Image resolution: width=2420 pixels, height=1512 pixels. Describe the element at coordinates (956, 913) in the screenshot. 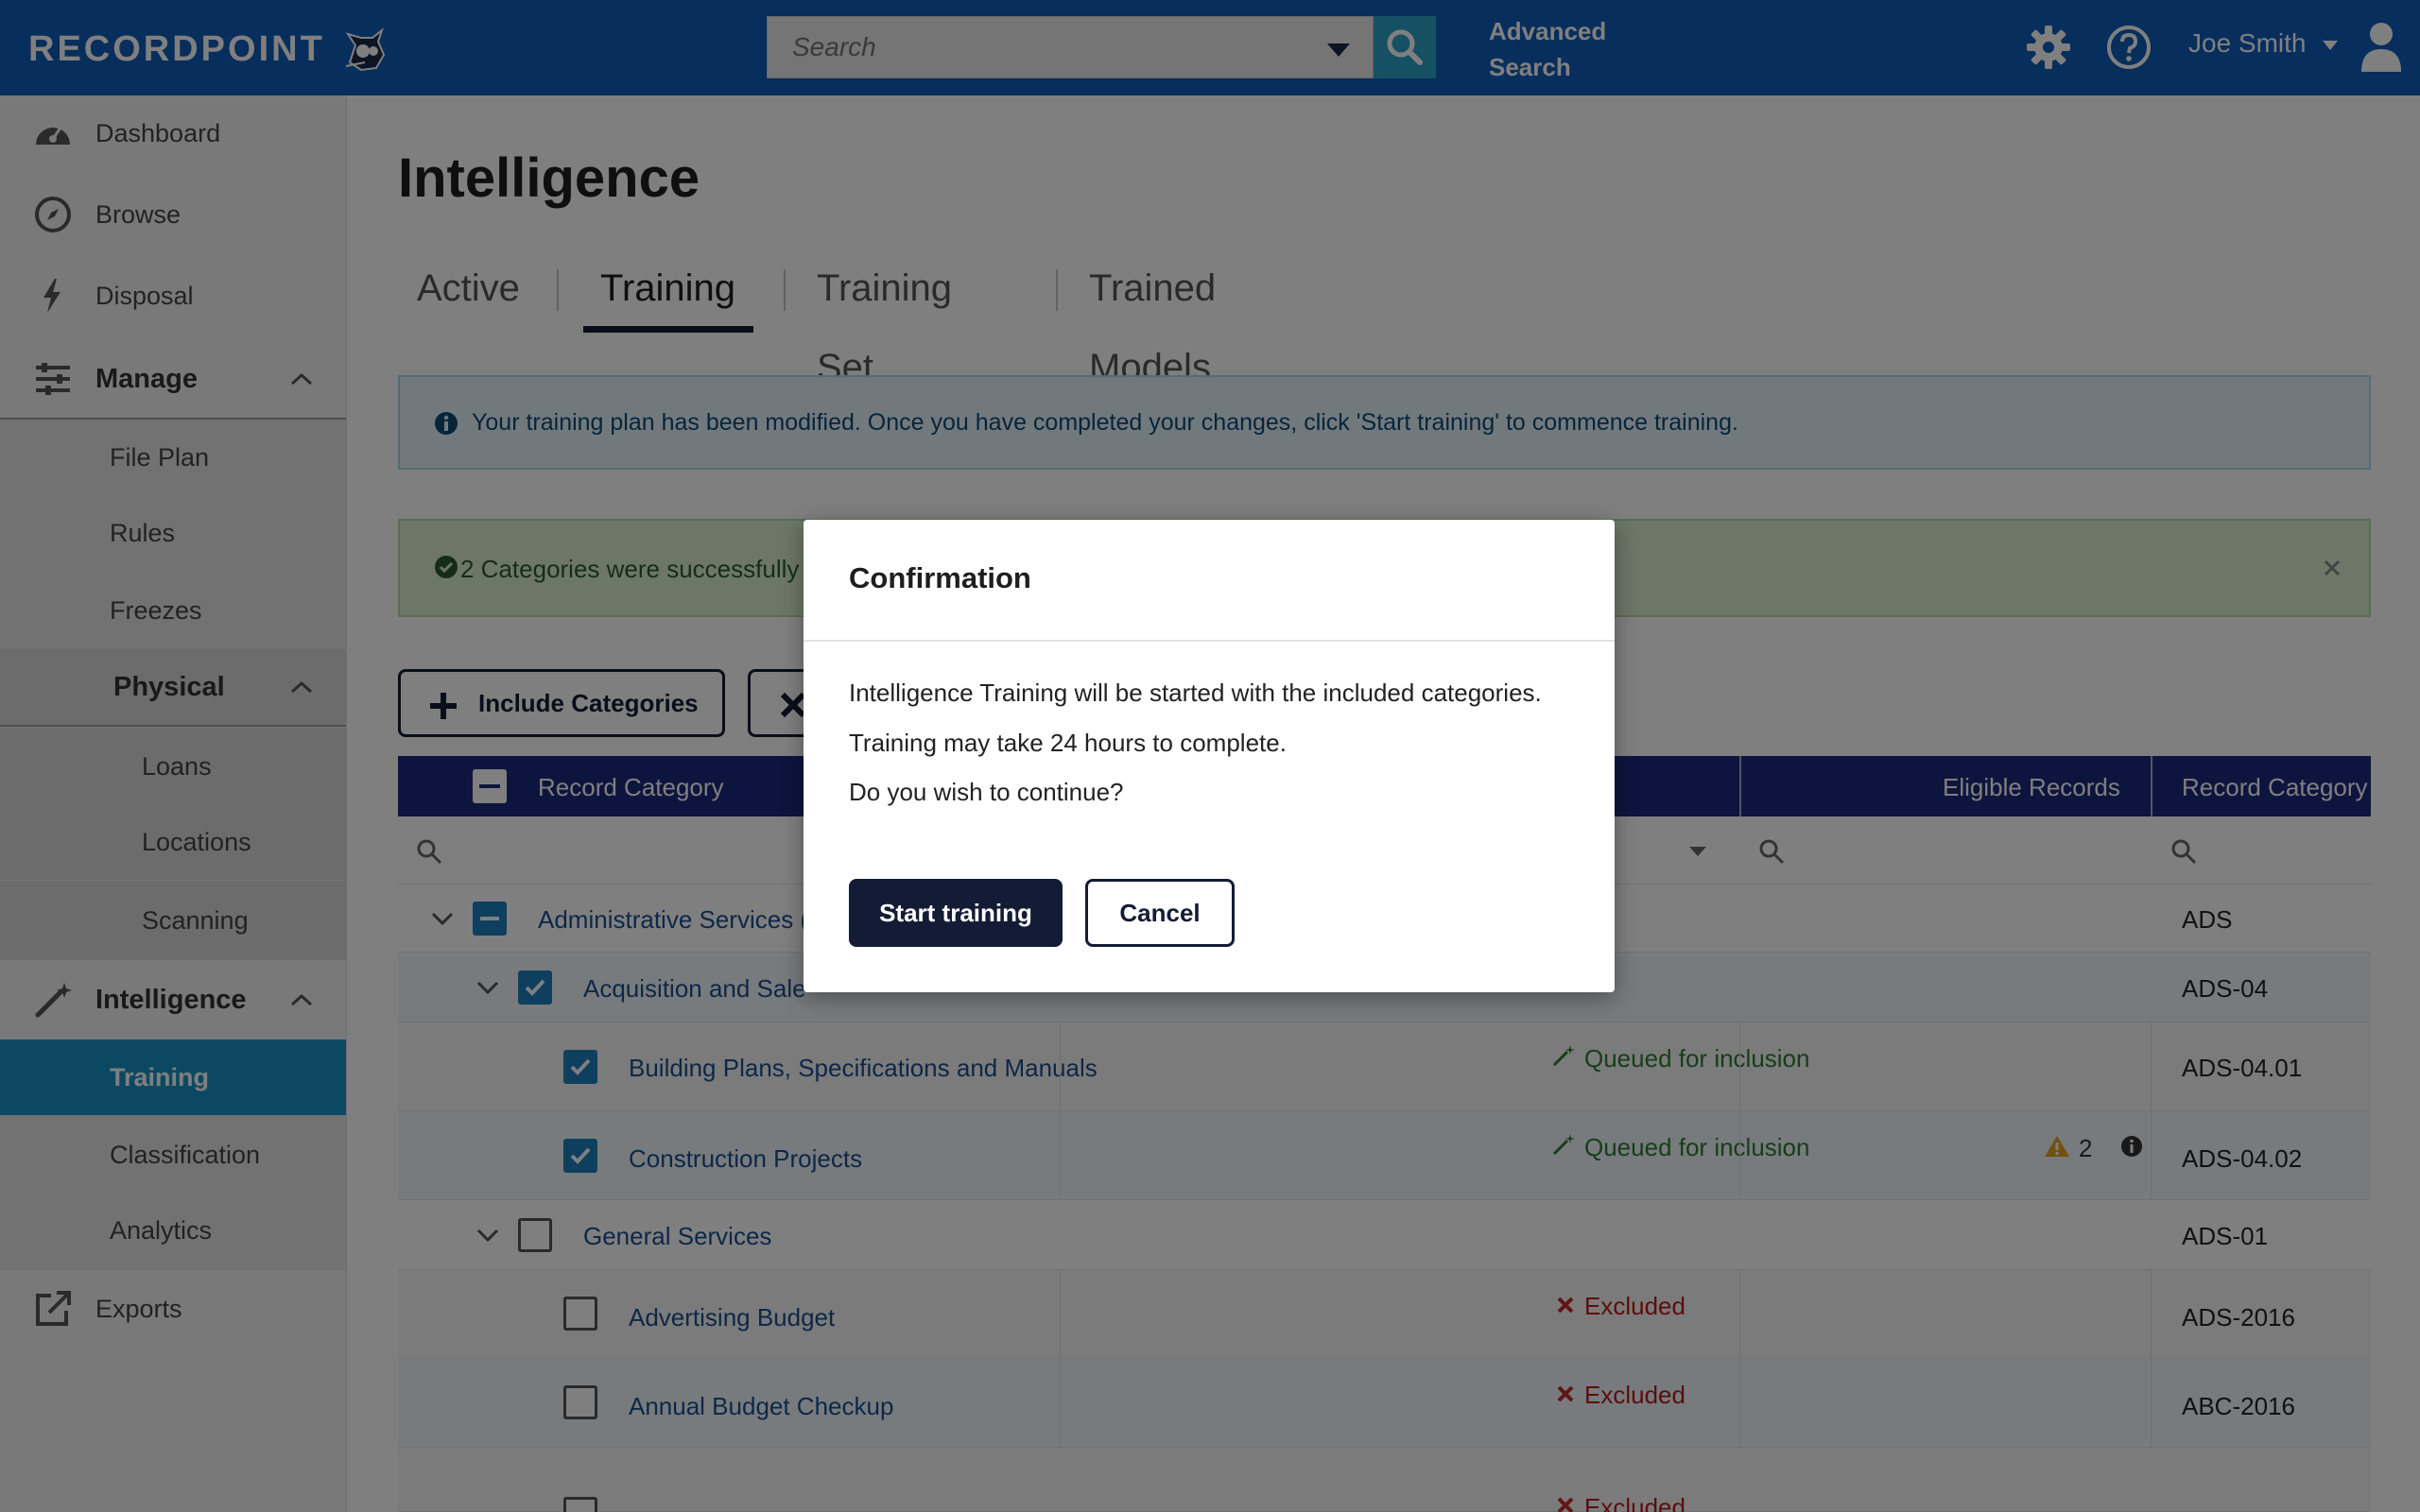

I see `start-training-button: Start training` at that location.